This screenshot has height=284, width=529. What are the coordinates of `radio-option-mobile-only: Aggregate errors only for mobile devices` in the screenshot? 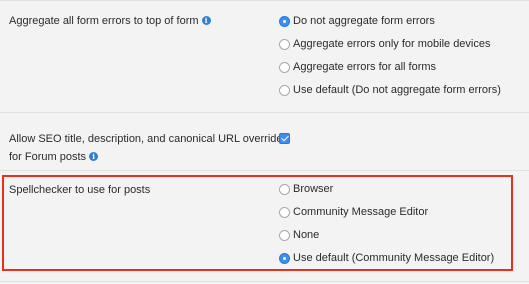 It's located at (384, 44).